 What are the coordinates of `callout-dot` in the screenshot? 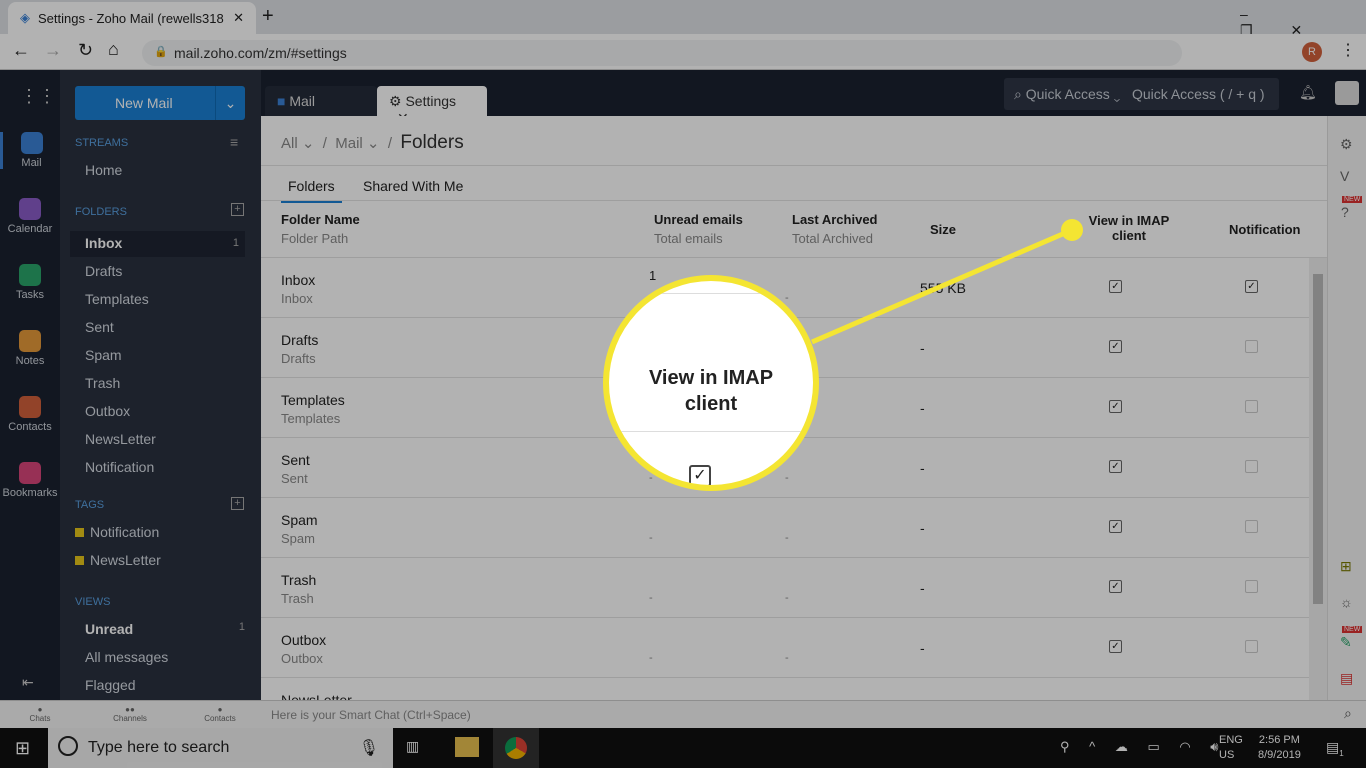 It's located at (1072, 230).